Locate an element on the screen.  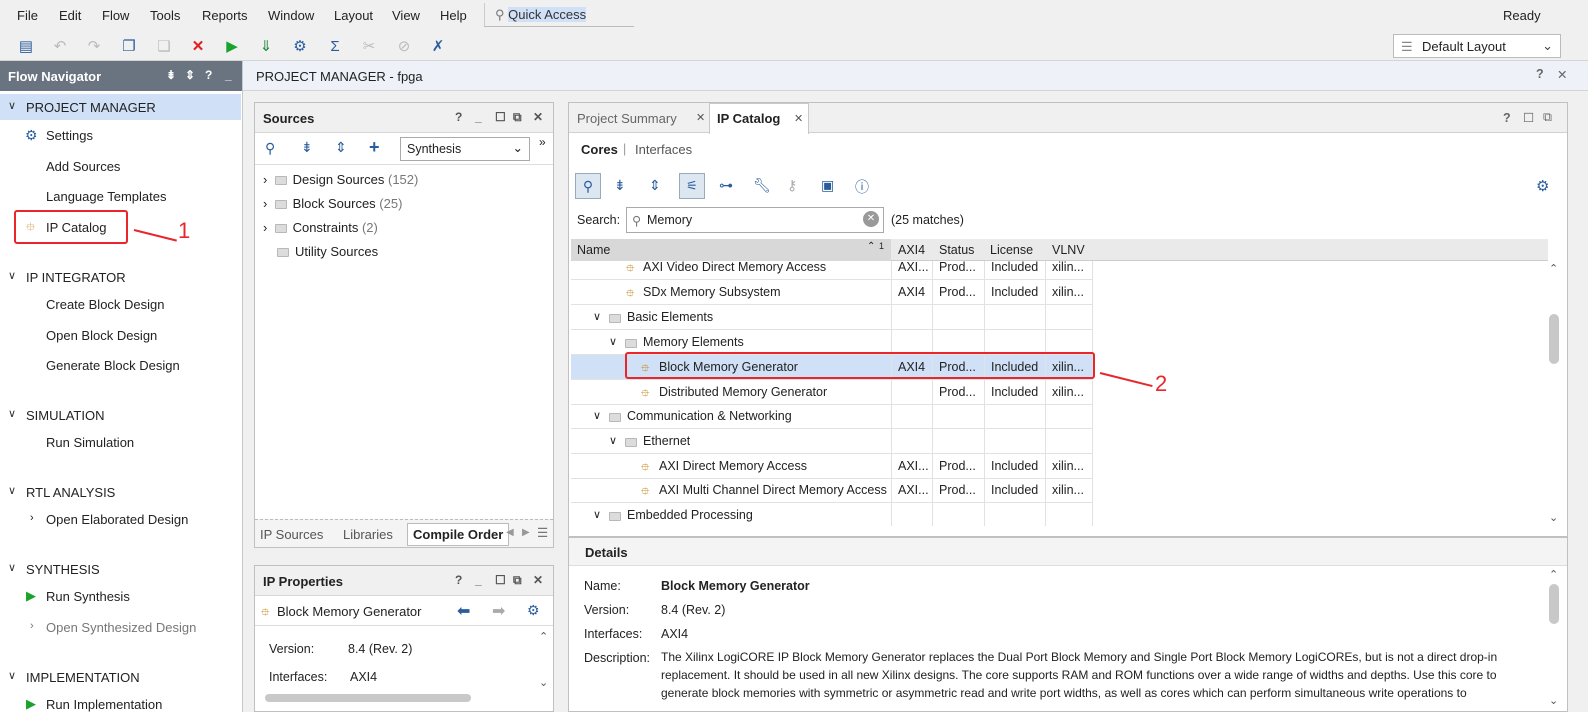
tab-ip-catalog: IP Catalog ✕ is located at coordinates (759, 118).